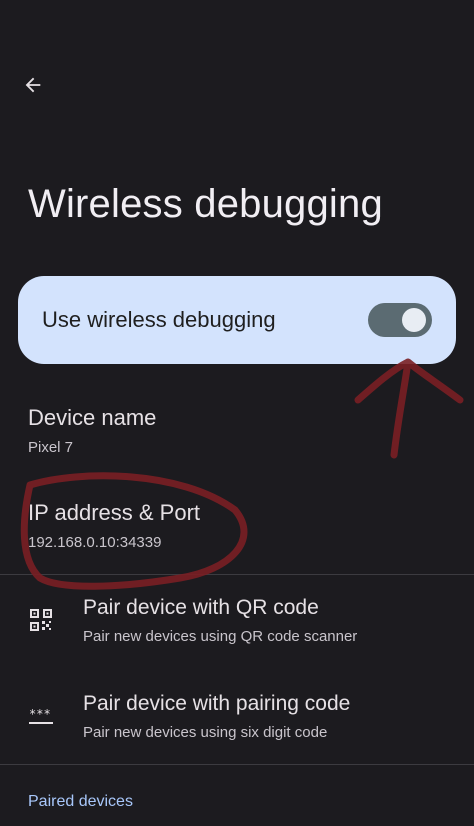 Image resolution: width=474 pixels, height=826 pixels. Describe the element at coordinates (159, 319) in the screenshot. I see `toggle-label: Use wireless debugging` at that location.